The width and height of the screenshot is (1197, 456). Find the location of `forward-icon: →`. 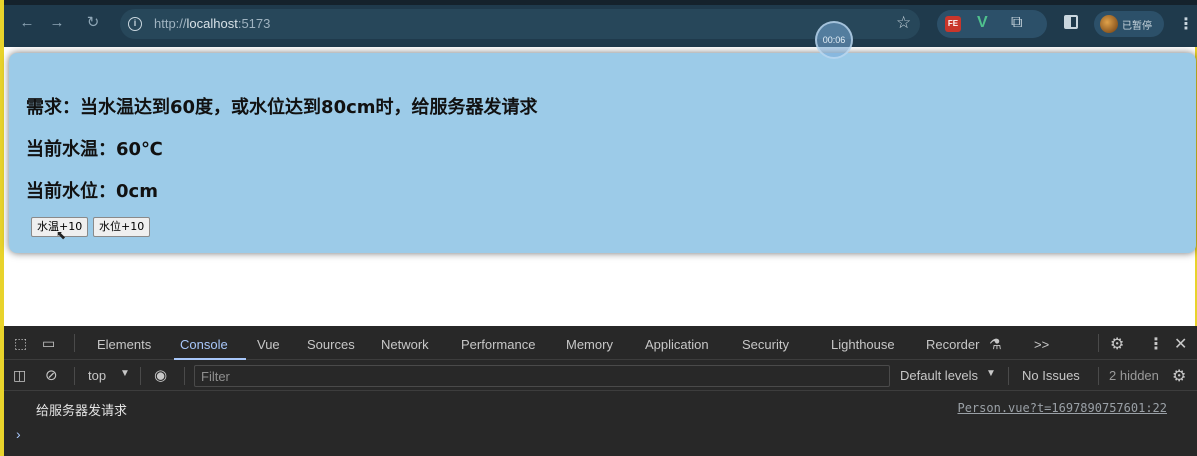

forward-icon: → is located at coordinates (57, 23).